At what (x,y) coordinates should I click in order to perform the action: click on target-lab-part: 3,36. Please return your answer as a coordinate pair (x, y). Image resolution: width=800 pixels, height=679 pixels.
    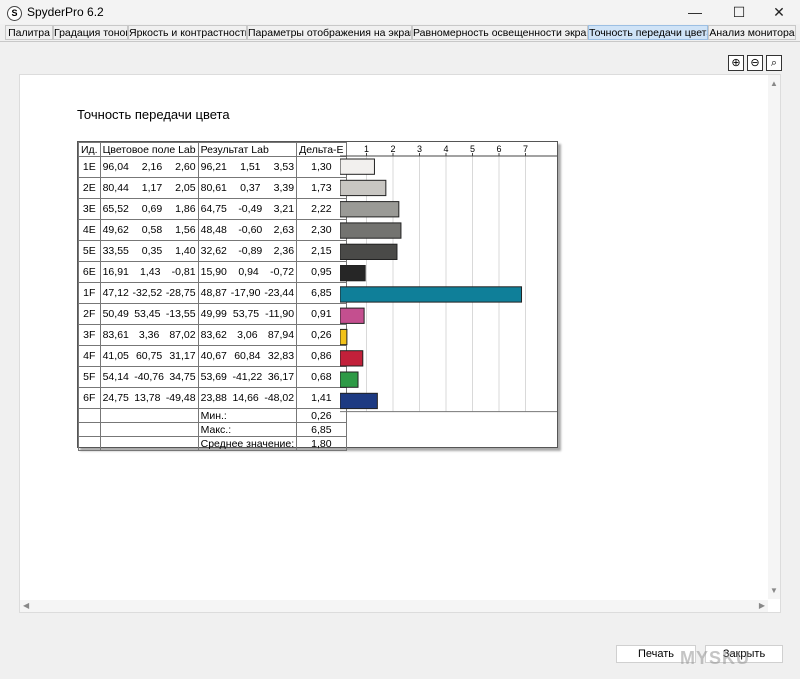
    Looking at the image, I should click on (149, 335).